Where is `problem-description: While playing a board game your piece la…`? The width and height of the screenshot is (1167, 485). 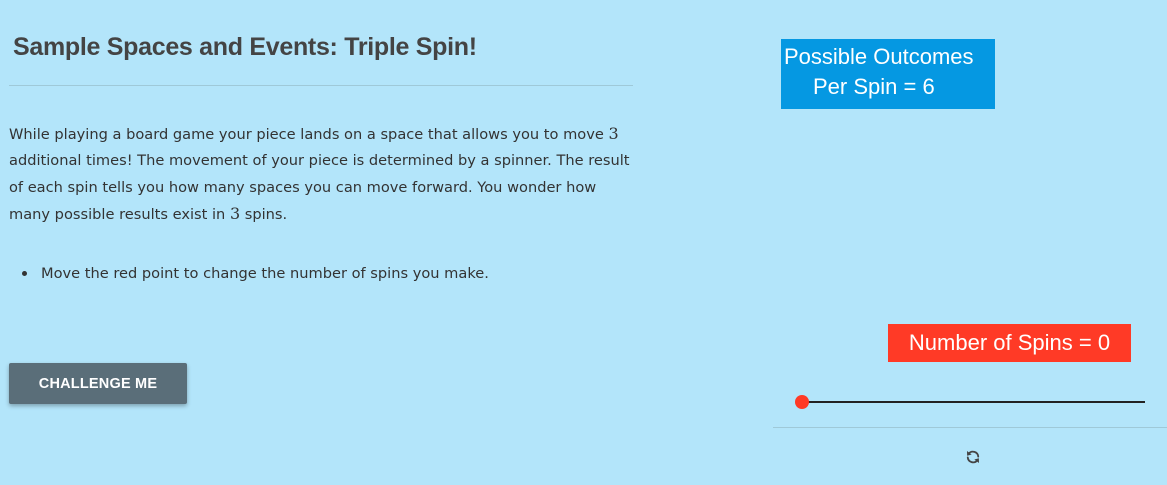 problem-description: While playing a board game your piece la… is located at coordinates (324, 175).